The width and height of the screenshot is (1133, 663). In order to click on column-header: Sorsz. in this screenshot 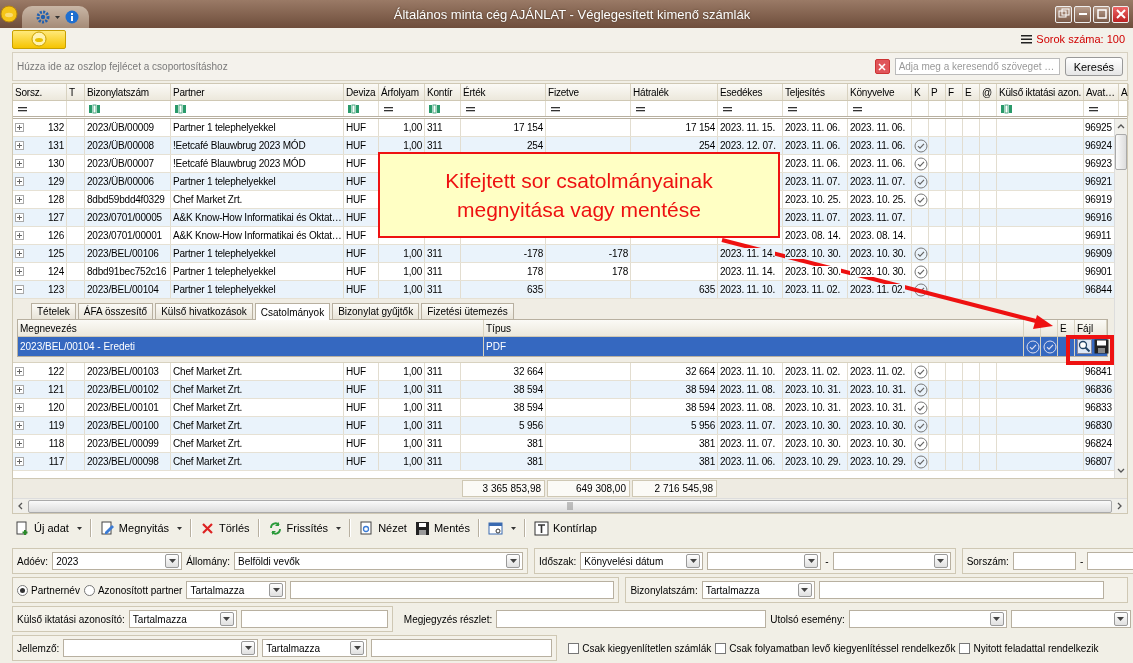, I will do `click(29, 92)`.